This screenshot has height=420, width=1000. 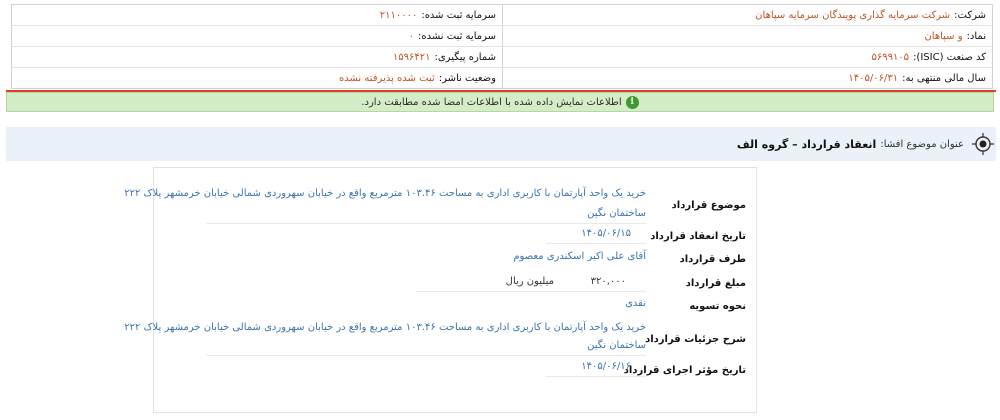 What do you see at coordinates (890, 57) in the screenshot?
I see `isic-value: ۵۶۹۹۱۰۵` at bounding box center [890, 57].